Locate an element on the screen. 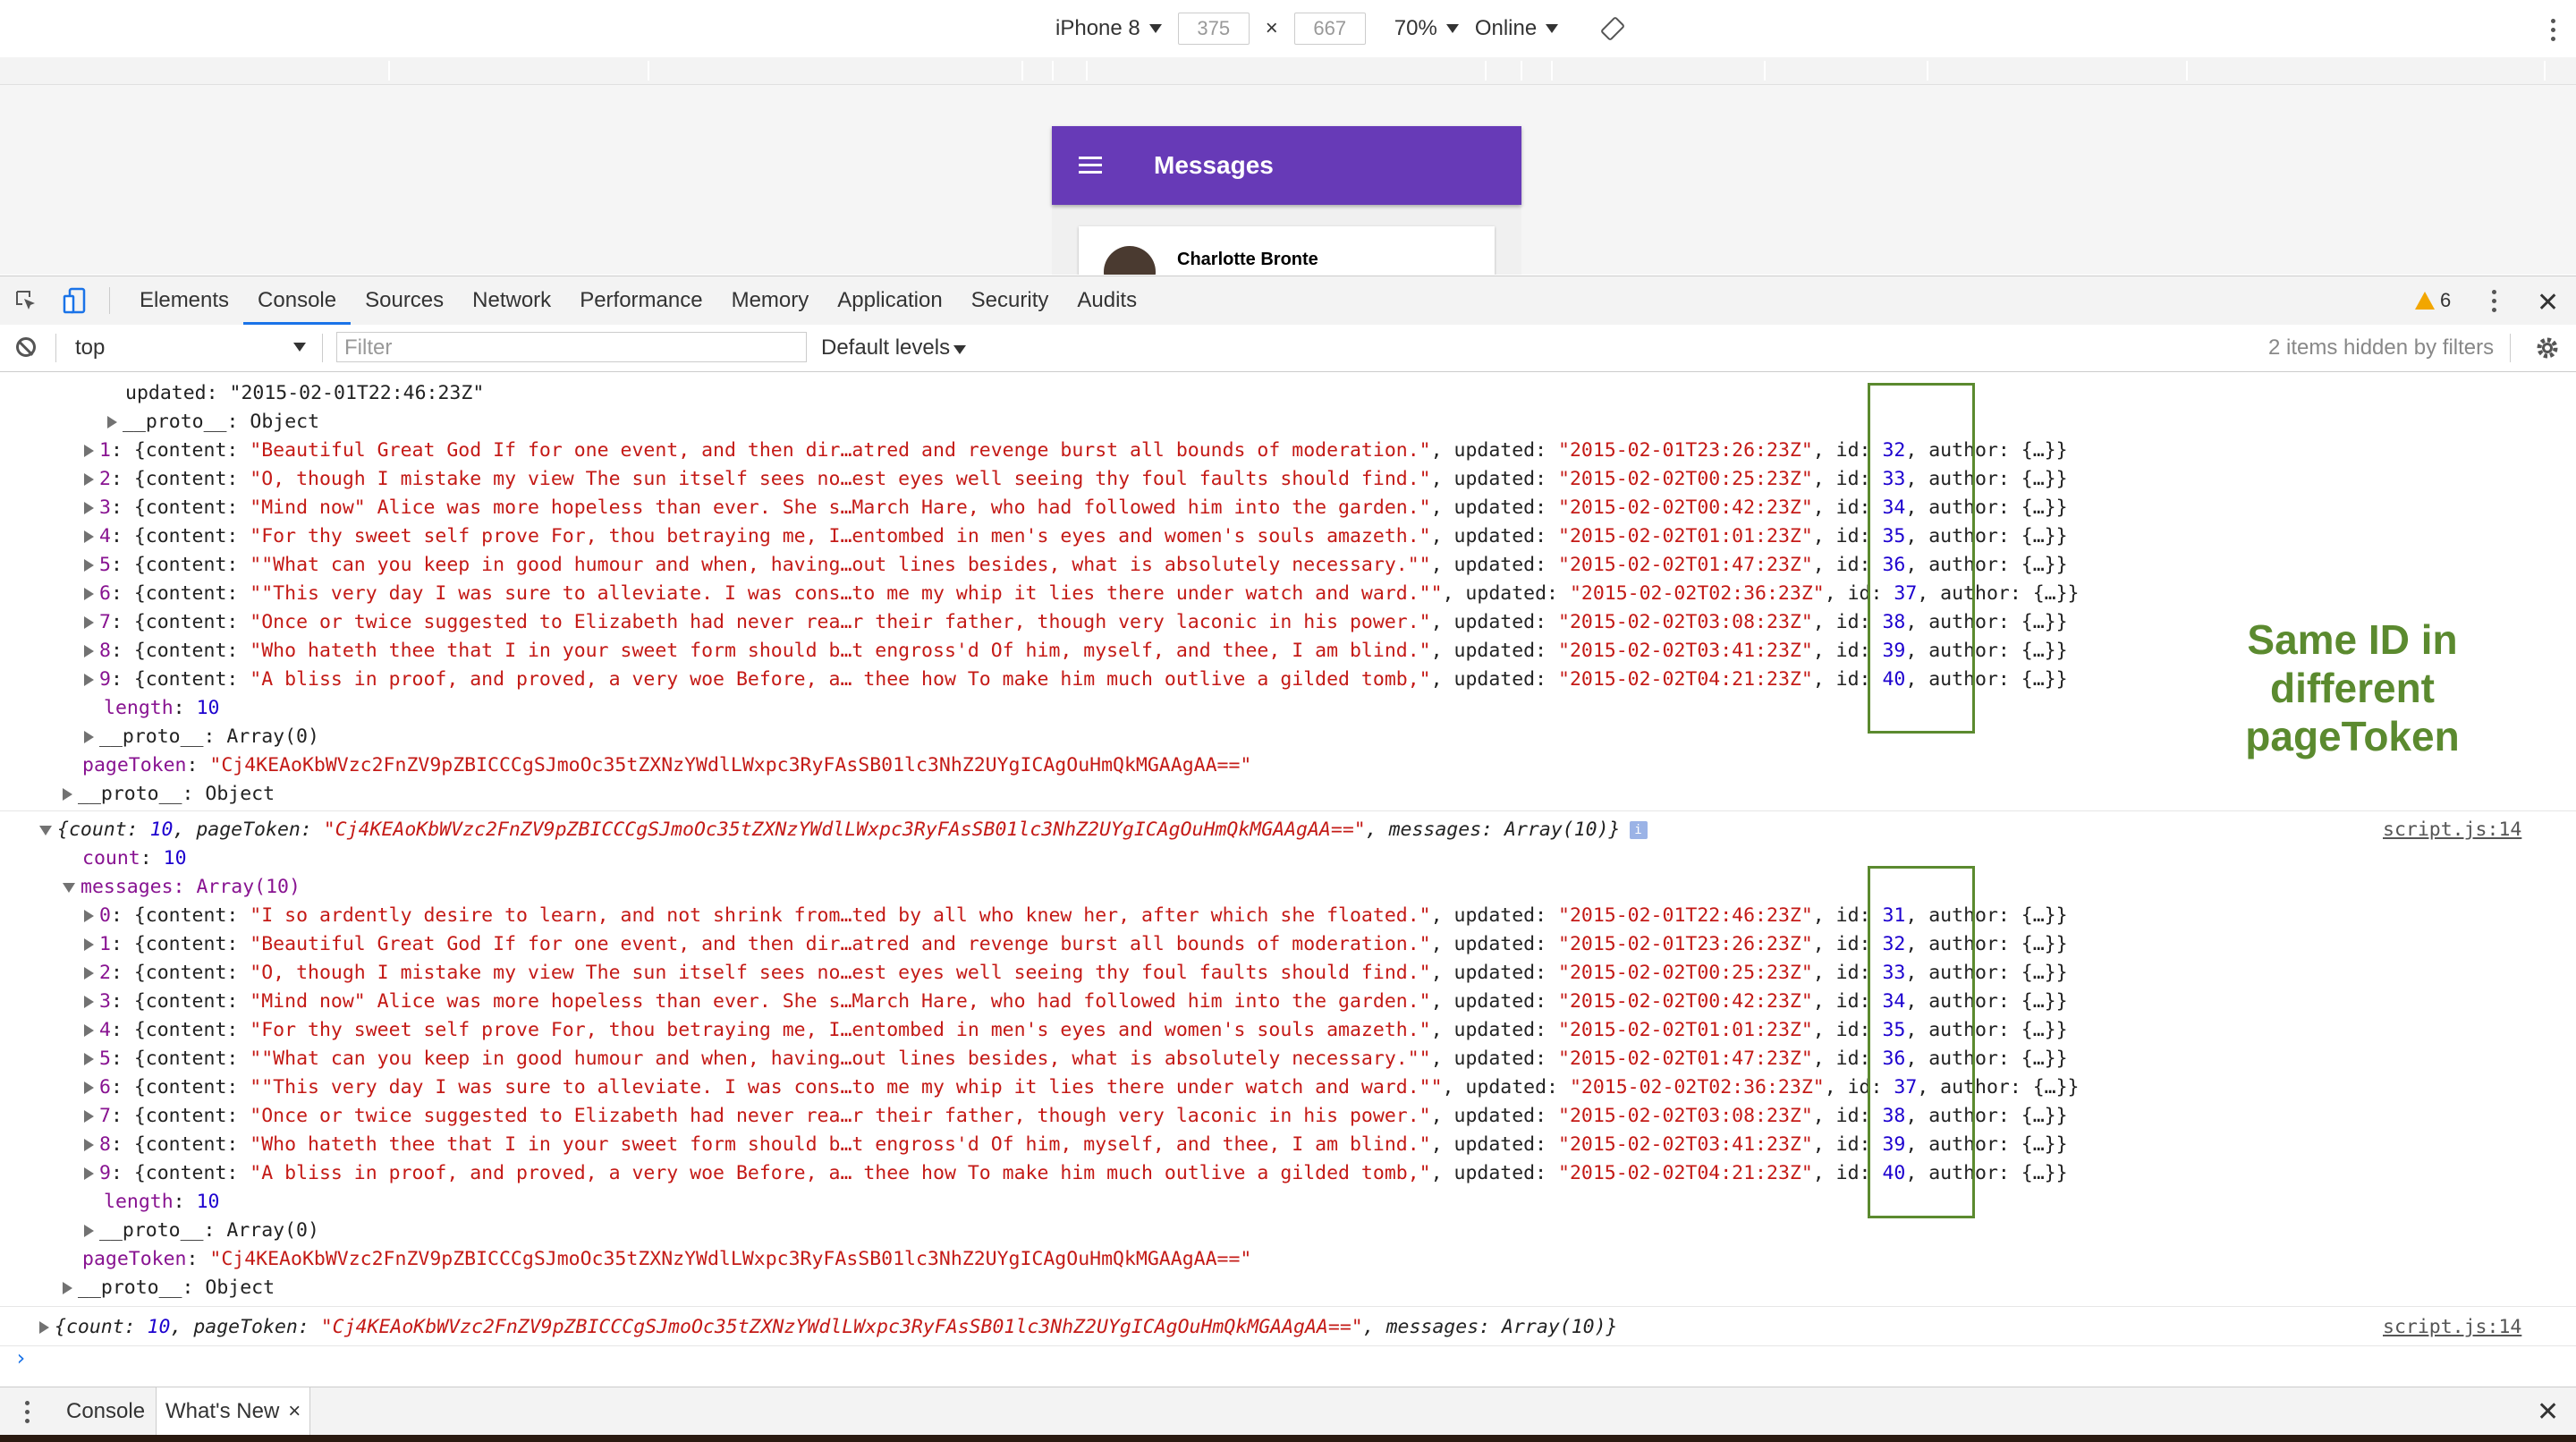 The image size is (2576, 1442). device-select: iPhone 8 is located at coordinates (1108, 28).